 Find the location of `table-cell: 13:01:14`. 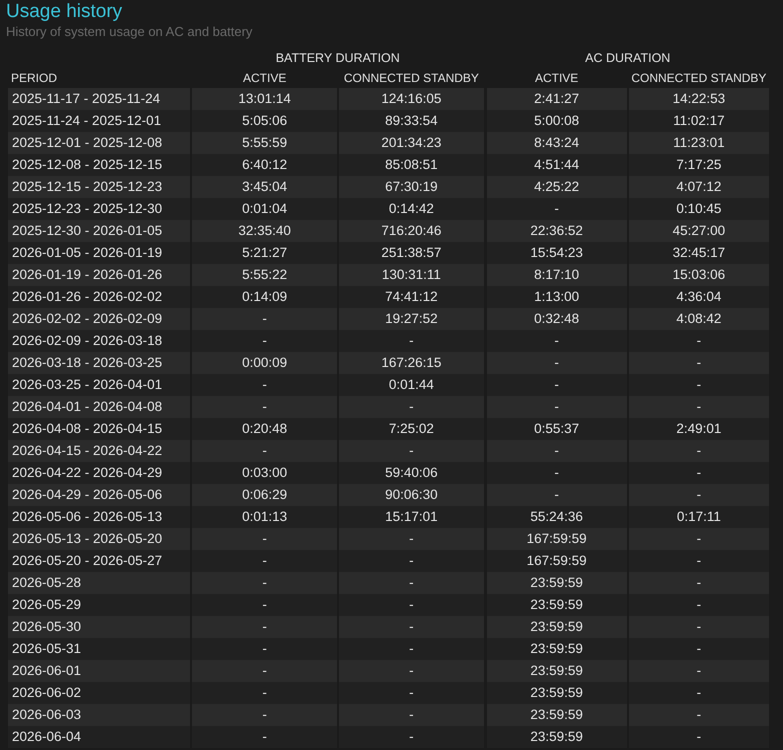

table-cell: 13:01:14 is located at coordinates (265, 99).